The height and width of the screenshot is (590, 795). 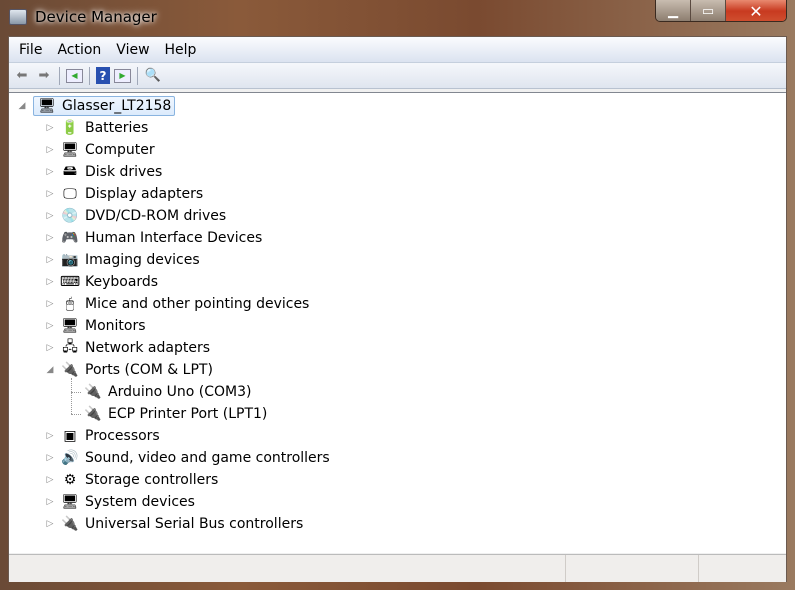 I want to click on close-button: ✕, so click(x=756, y=10).